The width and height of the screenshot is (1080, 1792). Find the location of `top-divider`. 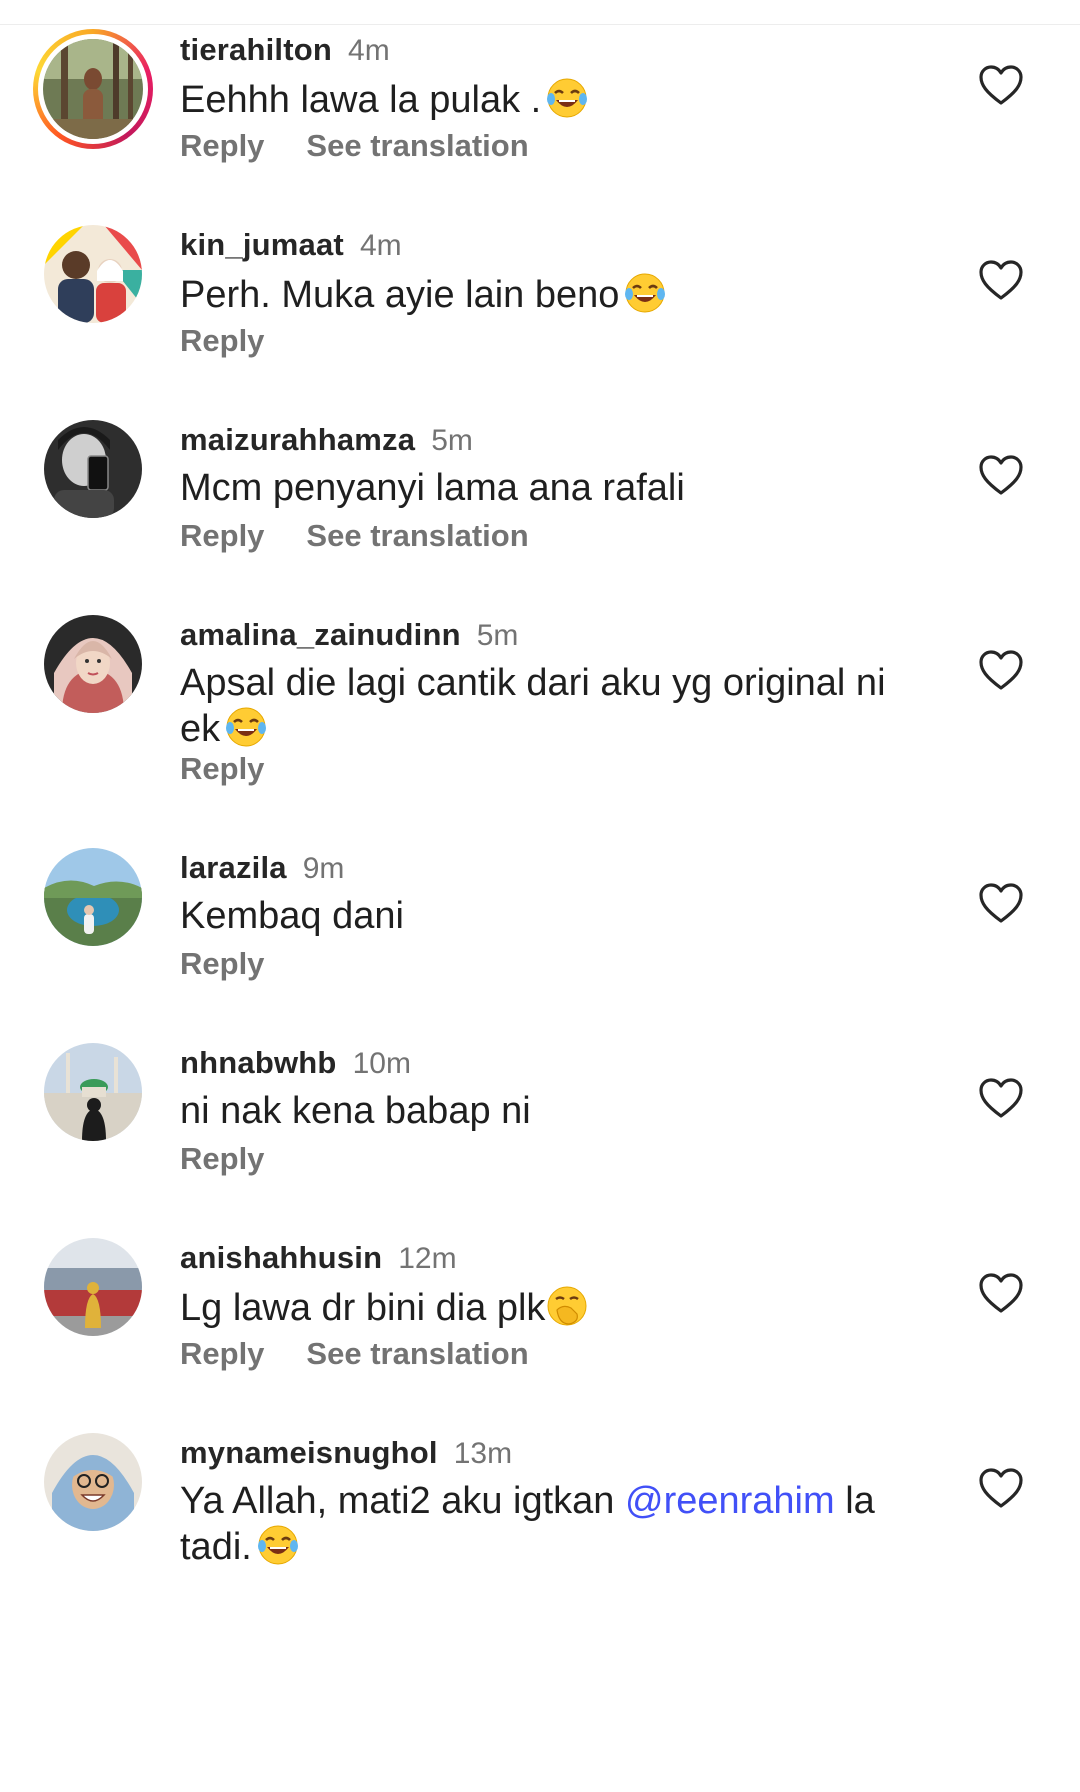

top-divider is located at coordinates (540, 12).